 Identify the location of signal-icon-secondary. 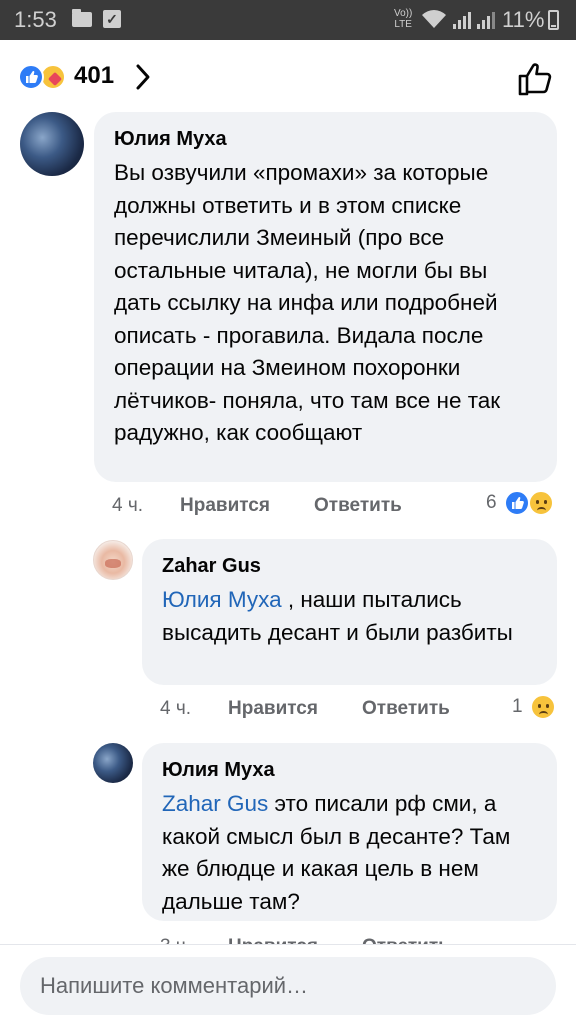
(486, 20).